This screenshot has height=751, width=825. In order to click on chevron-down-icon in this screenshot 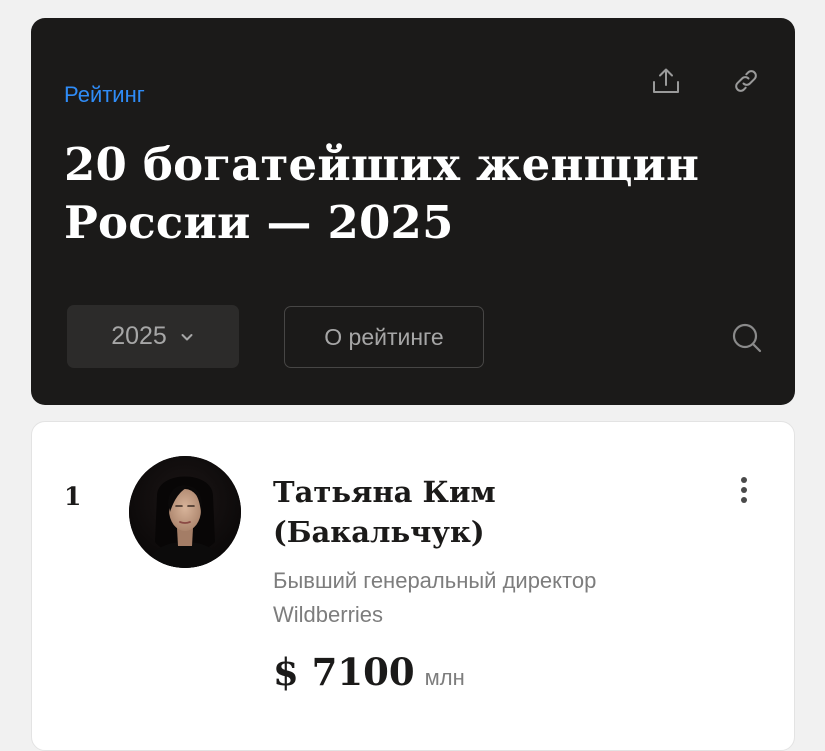, I will do `click(187, 336)`.